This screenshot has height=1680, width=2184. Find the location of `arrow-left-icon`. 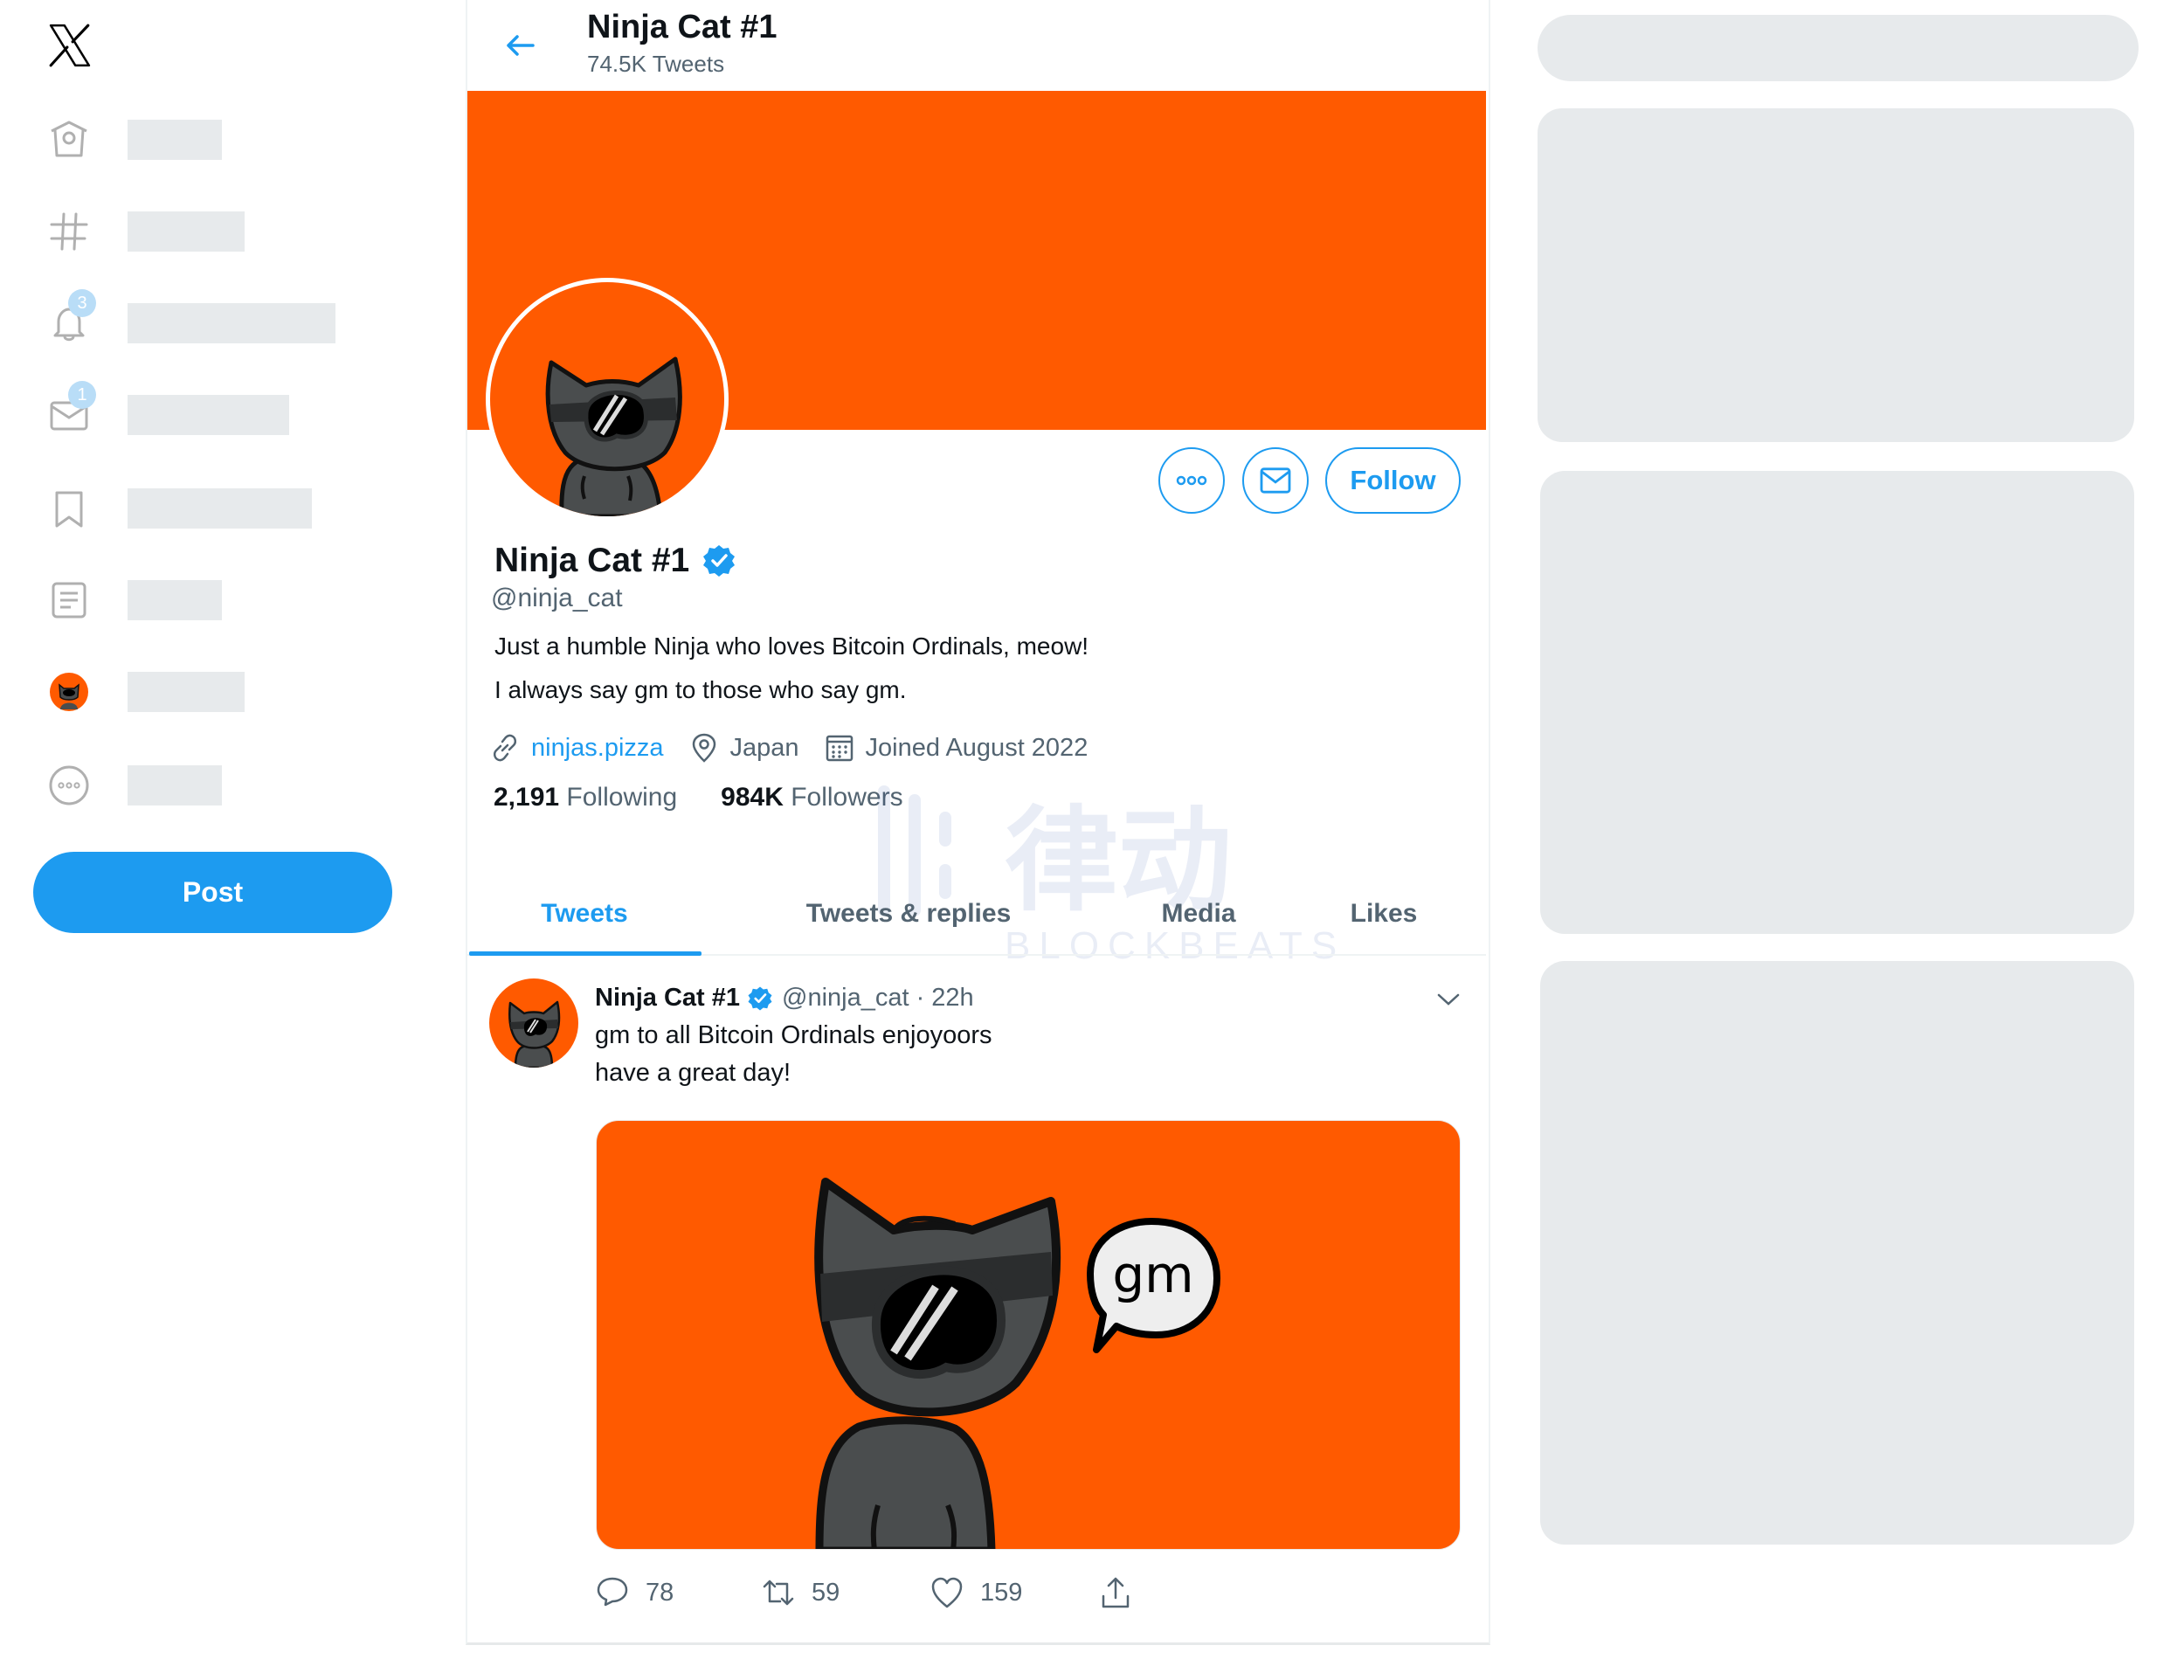

arrow-left-icon is located at coordinates (521, 45).